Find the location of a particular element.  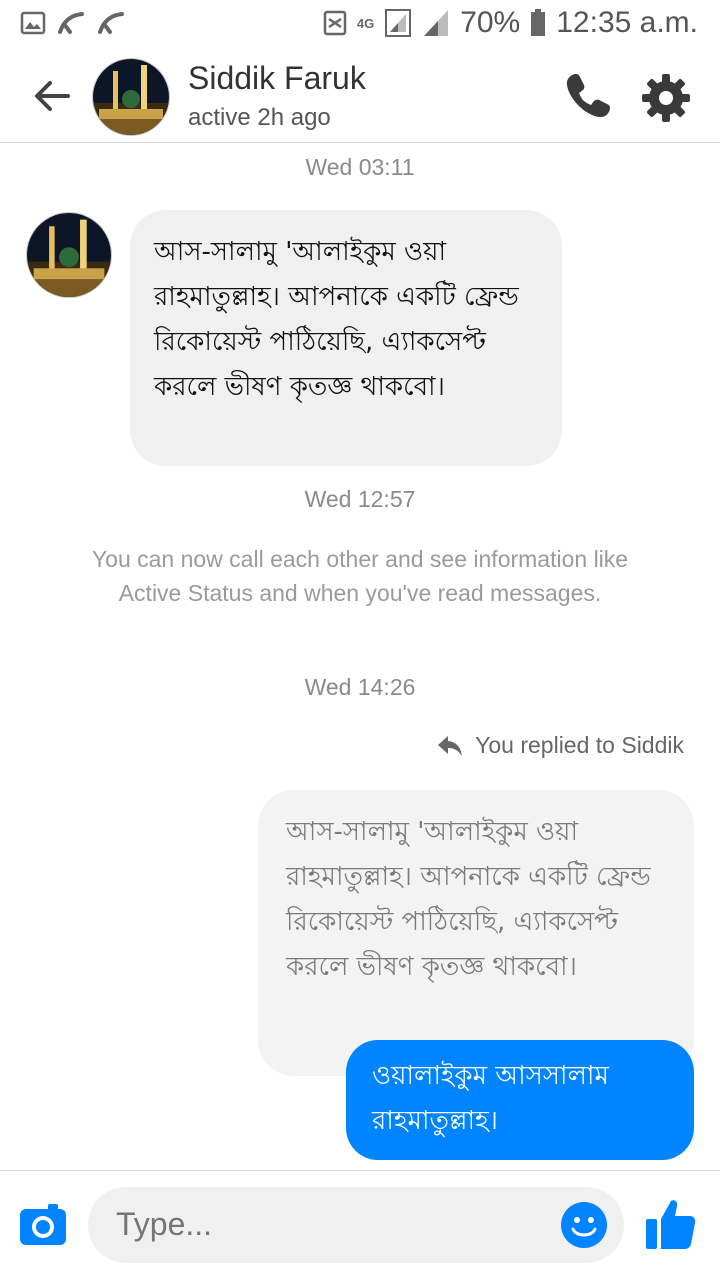

status-bar: 4G 70% 12:35 a.m. is located at coordinates (360, 25).